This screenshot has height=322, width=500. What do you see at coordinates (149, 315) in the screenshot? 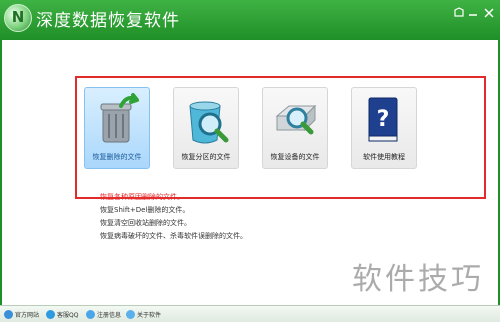
I see `status-label: 关于软件` at bounding box center [149, 315].